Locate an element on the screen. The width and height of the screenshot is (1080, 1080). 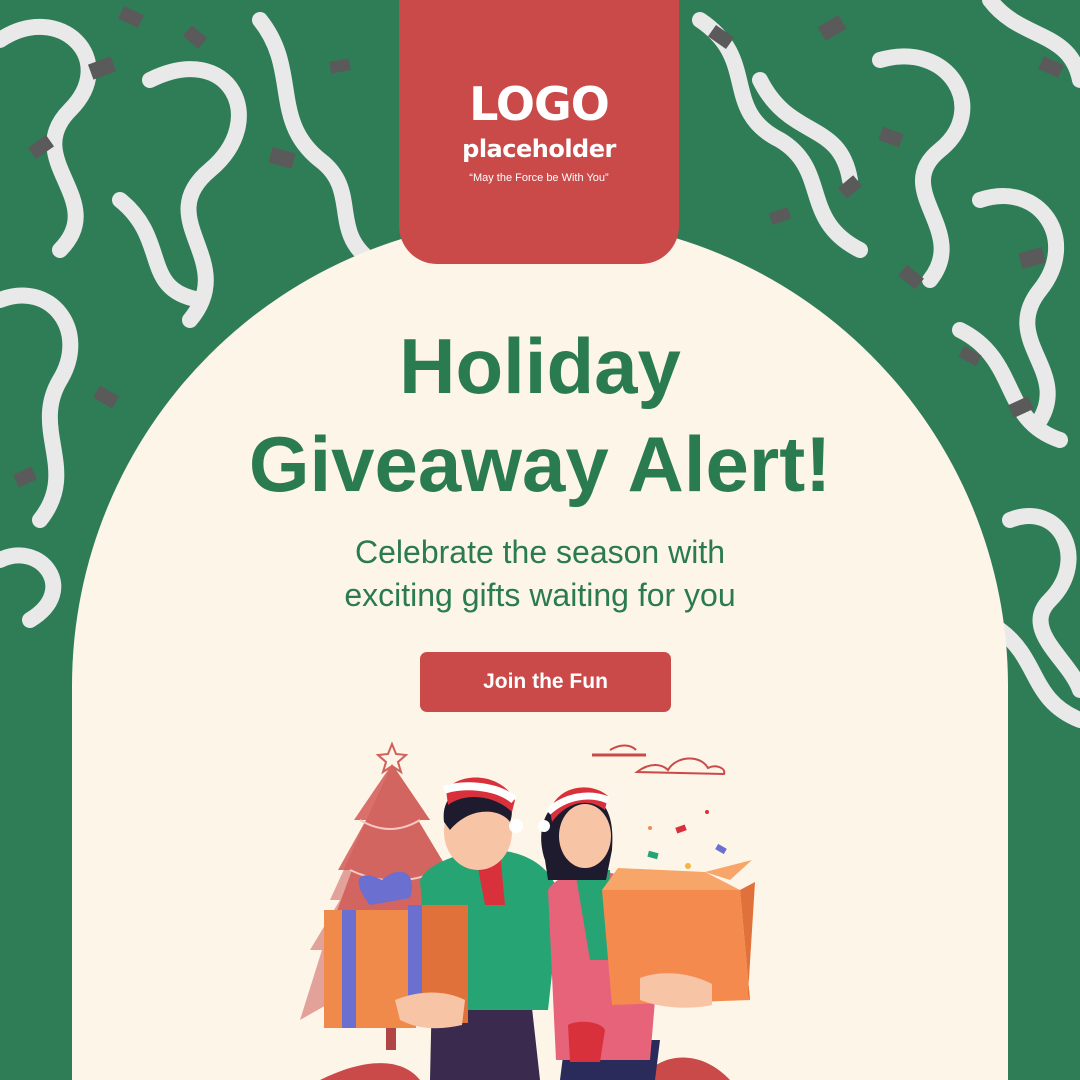
subheadline-line-1: Celebrate the season with is located at coordinates (540, 552).